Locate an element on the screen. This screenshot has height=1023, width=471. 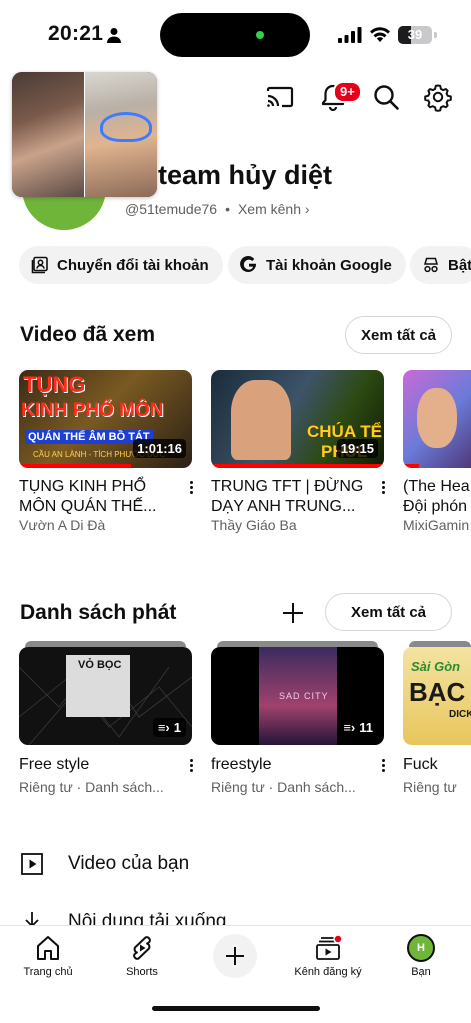
switch-account-icon is located at coordinates (39, 265).